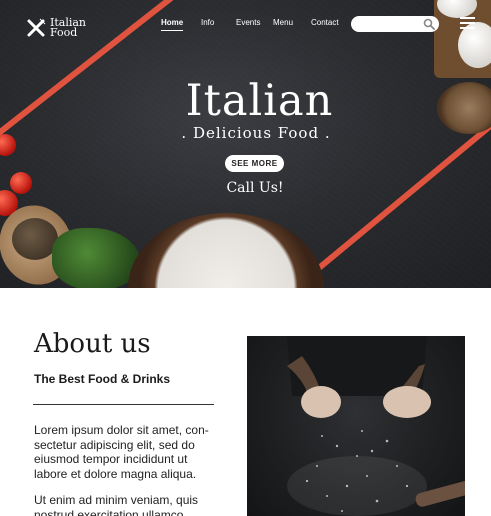 The width and height of the screenshot is (491, 516). What do you see at coordinates (376, 426) in the screenshot?
I see `chef-hands-illustration` at bounding box center [376, 426].